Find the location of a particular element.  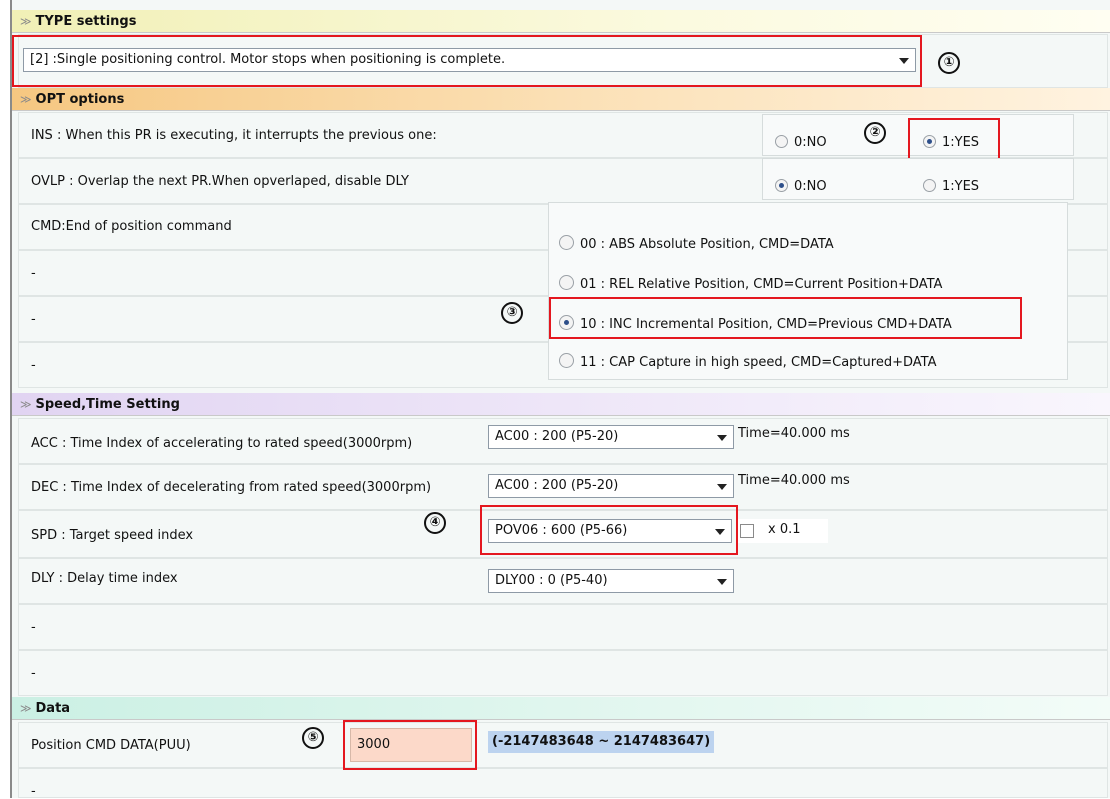

annotation-marker-3: ③ is located at coordinates (512, 313).